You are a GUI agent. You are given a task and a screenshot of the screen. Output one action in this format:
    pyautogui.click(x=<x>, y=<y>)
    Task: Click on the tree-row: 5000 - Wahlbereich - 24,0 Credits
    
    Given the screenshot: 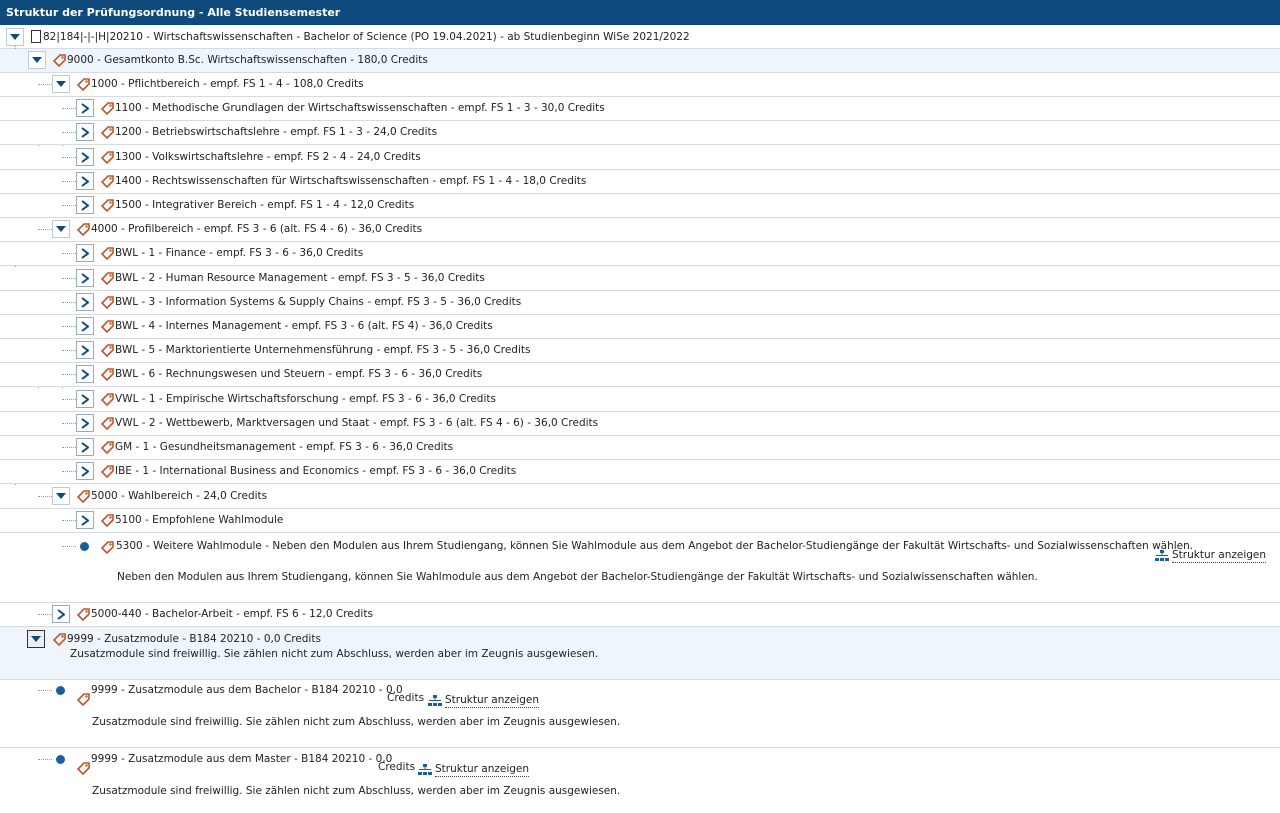 What is the action you would take?
    pyautogui.click(x=640, y=497)
    